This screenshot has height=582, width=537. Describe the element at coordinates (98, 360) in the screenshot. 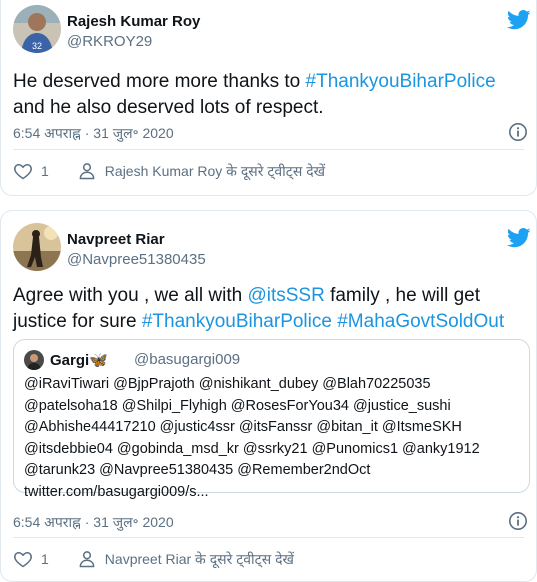

I see `butterfly-emoji: 🦋` at that location.